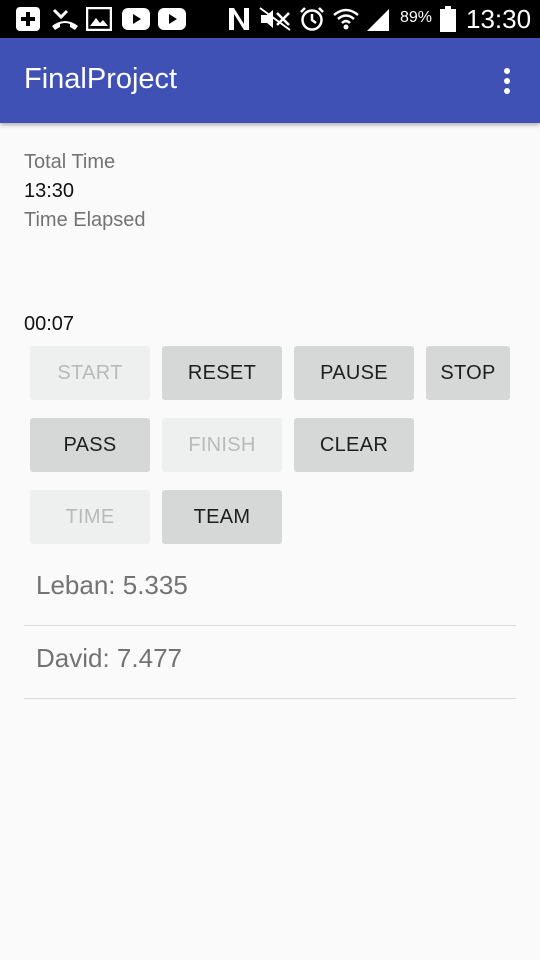  Describe the element at coordinates (312, 19) in the screenshot. I see `alarm-icon` at that location.